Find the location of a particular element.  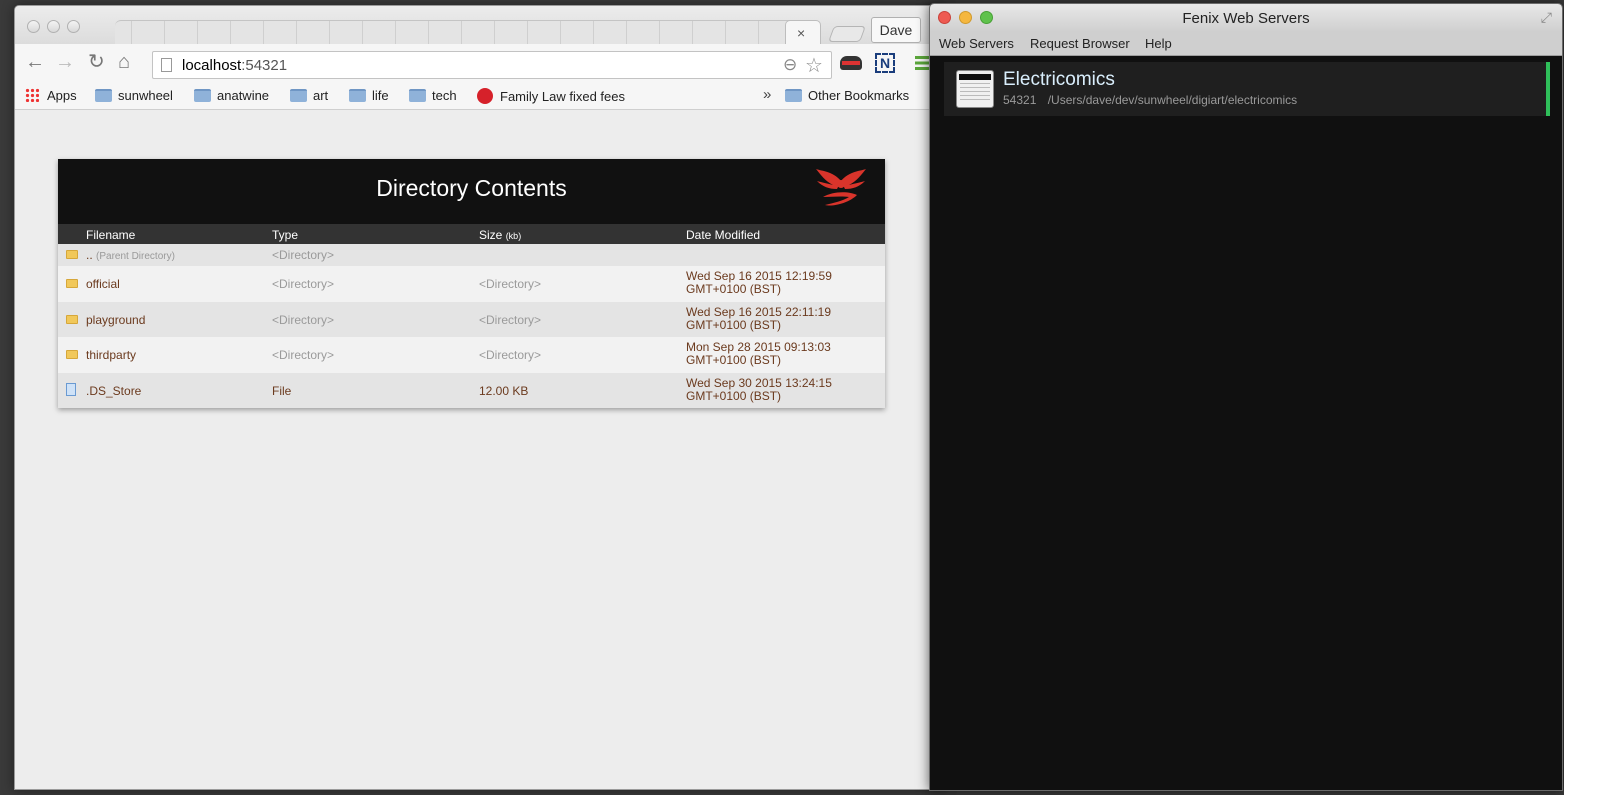

browser-titlebar: × Dave ⤢ is located at coordinates (479, 25).